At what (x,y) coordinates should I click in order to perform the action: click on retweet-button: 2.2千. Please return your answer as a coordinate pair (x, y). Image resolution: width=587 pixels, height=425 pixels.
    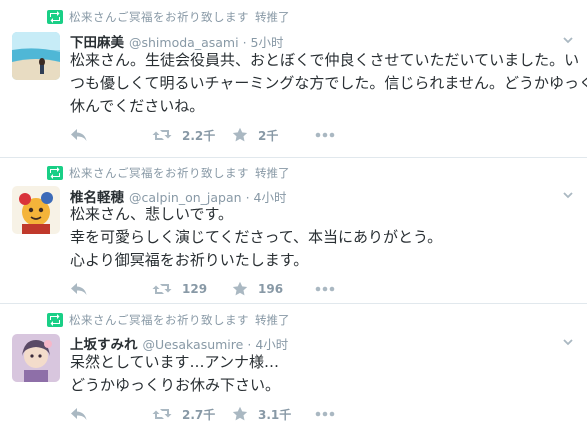
    Looking at the image, I should click on (183, 135).